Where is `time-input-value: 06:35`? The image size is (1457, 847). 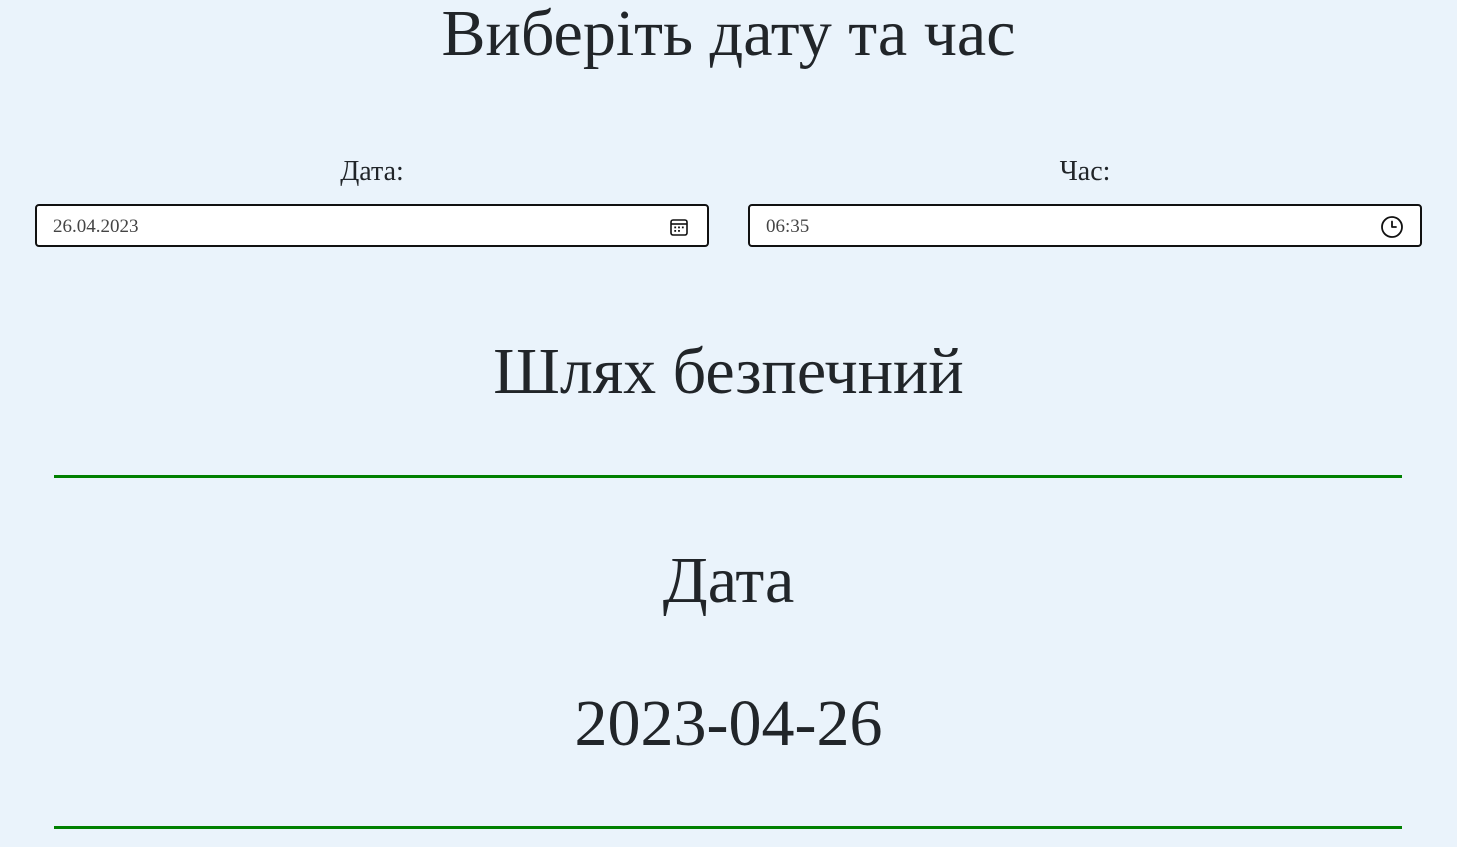 time-input-value: 06:35 is located at coordinates (788, 226).